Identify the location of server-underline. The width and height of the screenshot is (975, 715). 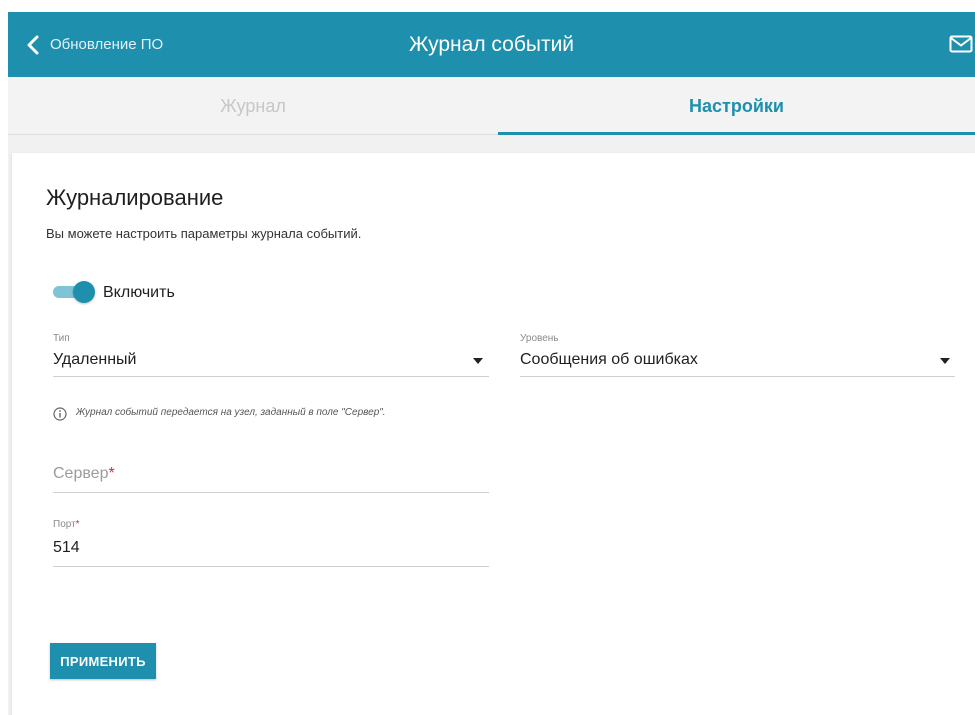
(271, 492).